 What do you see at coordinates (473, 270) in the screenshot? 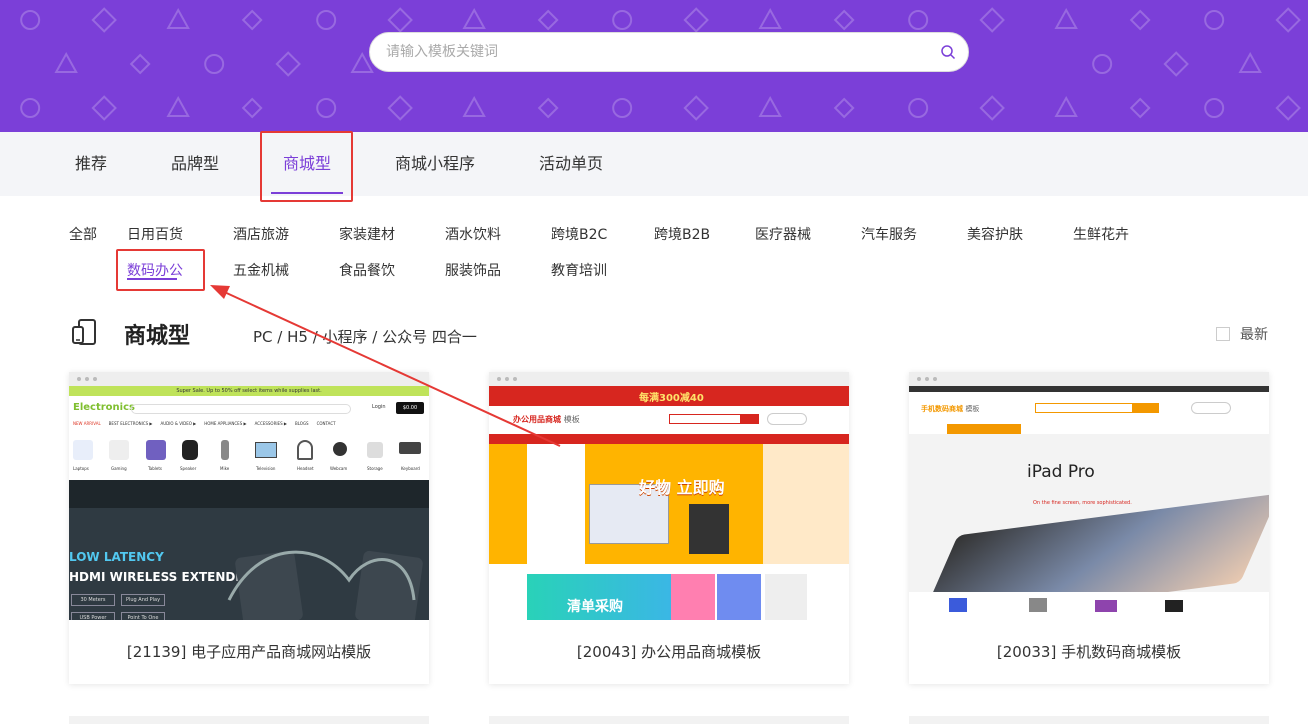
I see `category-apparel: 服装饰品` at bounding box center [473, 270].